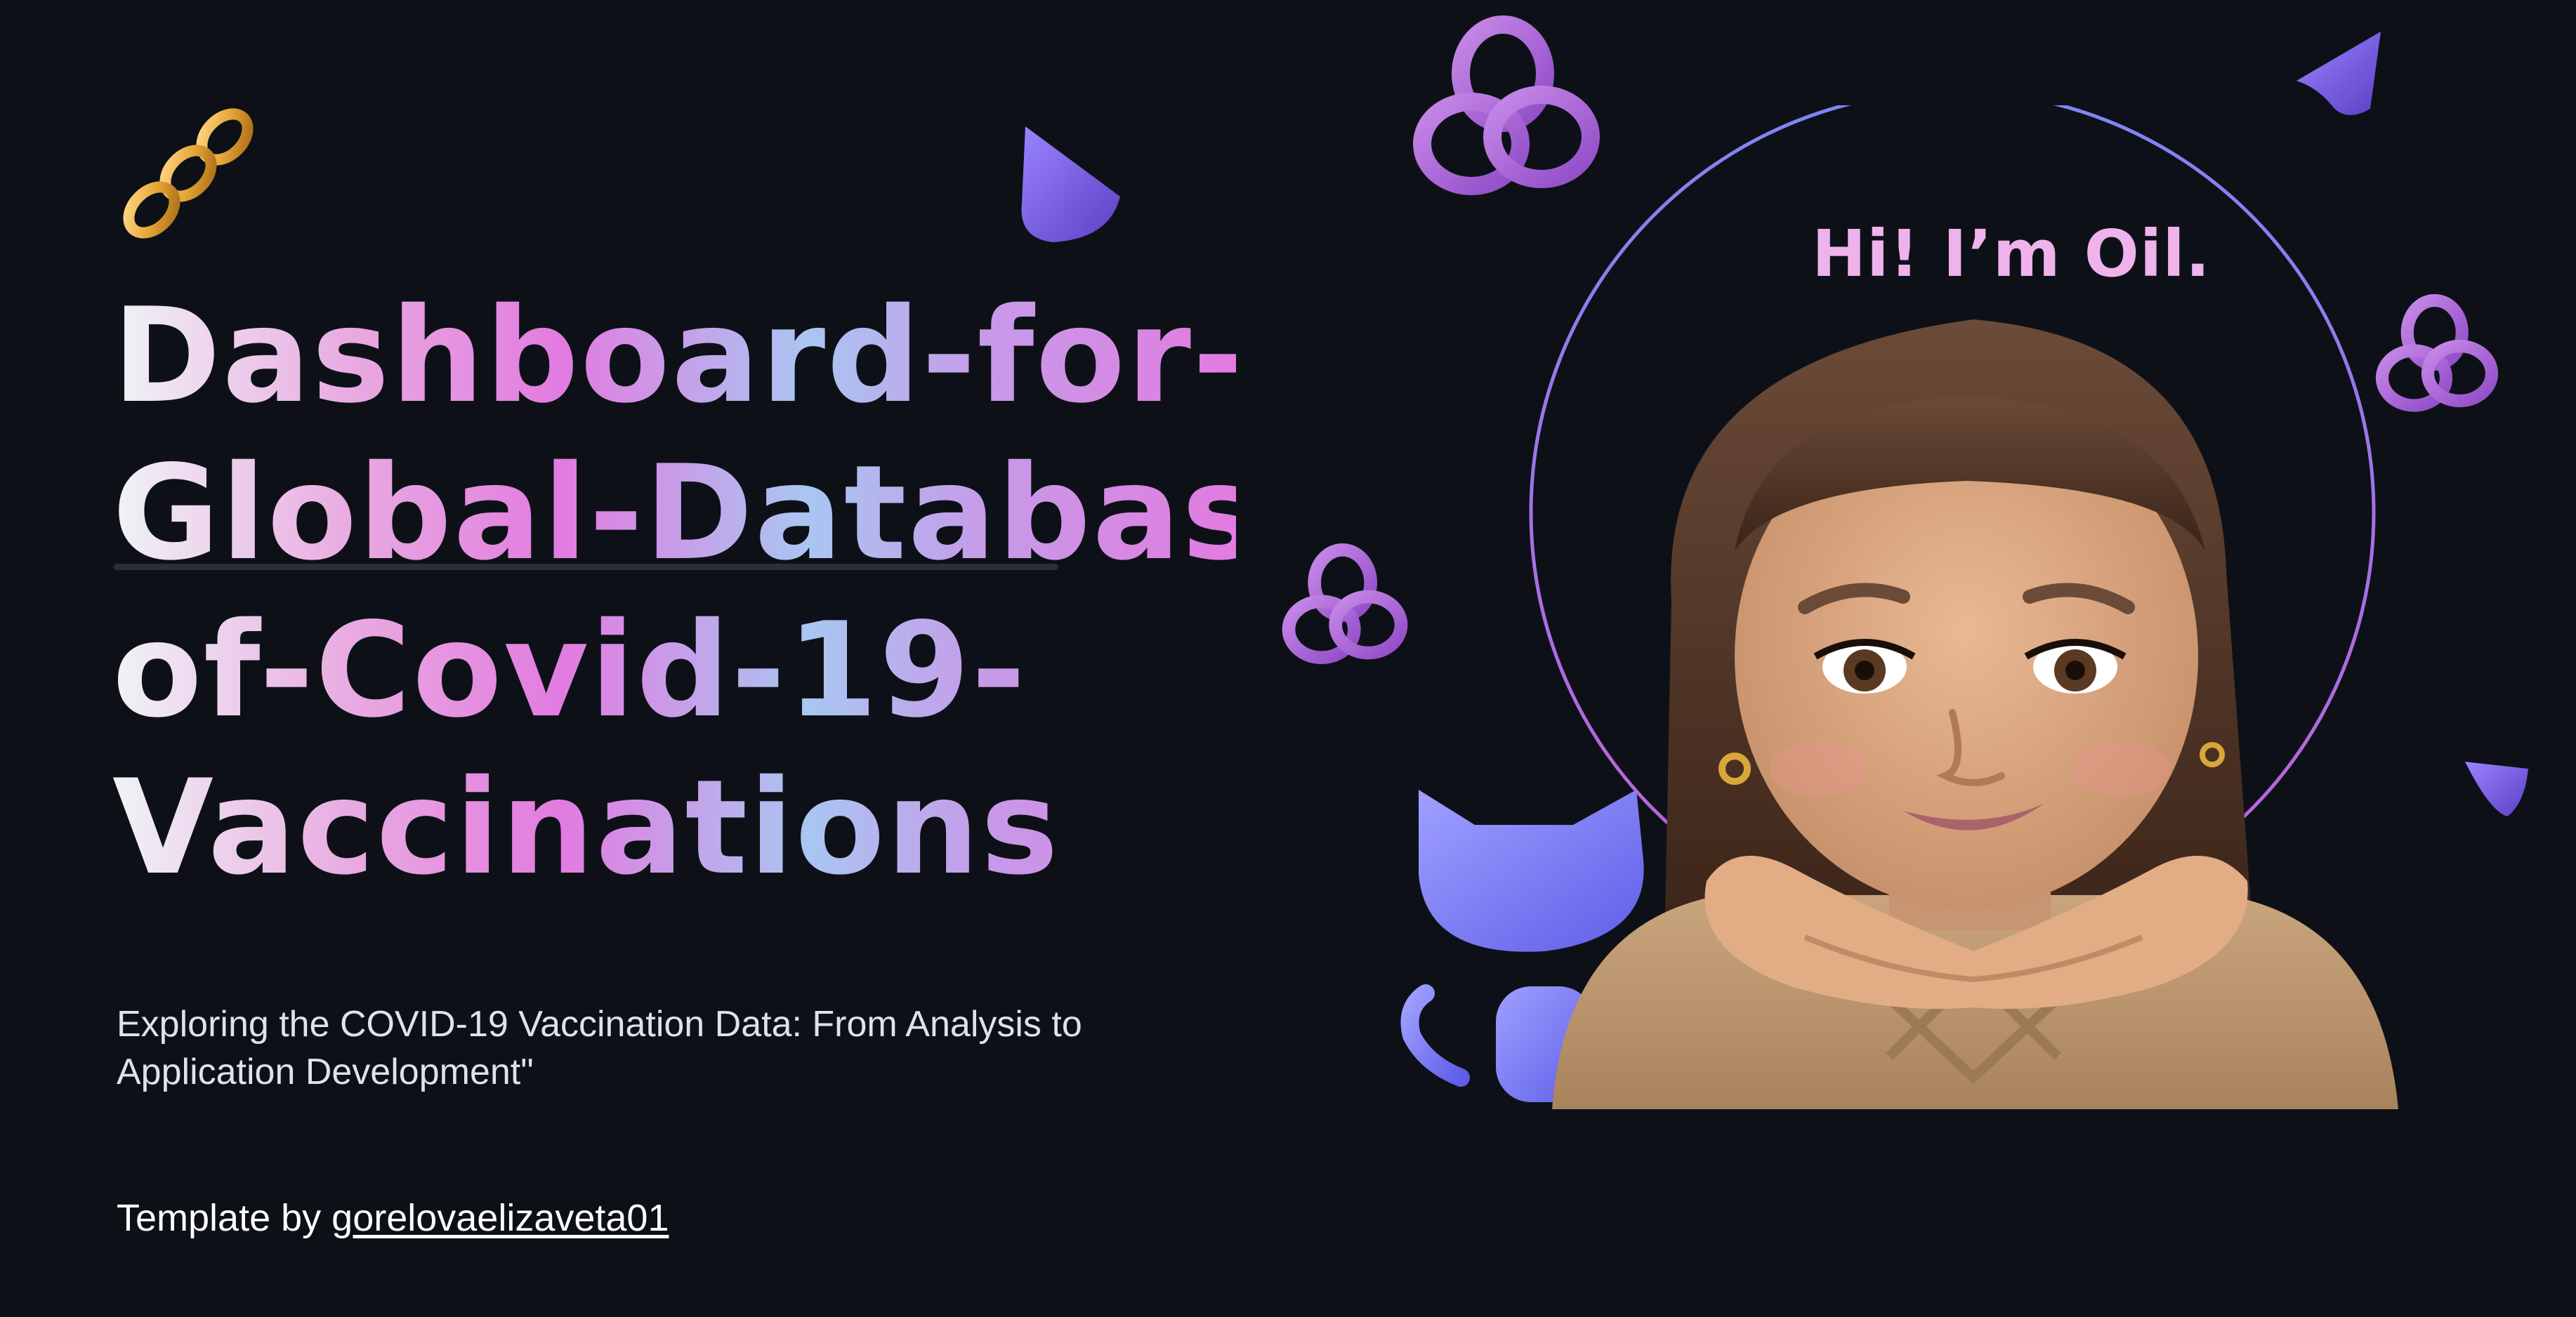 The image size is (2576, 1317). Describe the element at coordinates (188, 173) in the screenshot. I see `gold-chain-icon` at that location.